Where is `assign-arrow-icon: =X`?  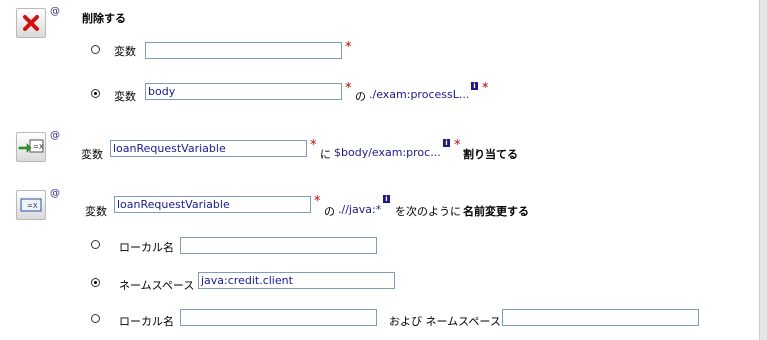
assign-arrow-icon: =X is located at coordinates (31, 146).